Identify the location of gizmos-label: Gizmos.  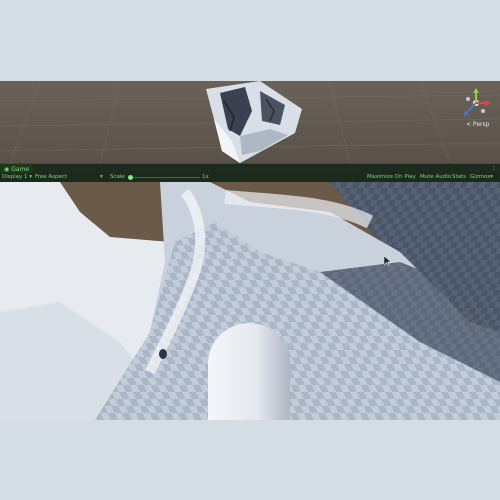
(480, 177).